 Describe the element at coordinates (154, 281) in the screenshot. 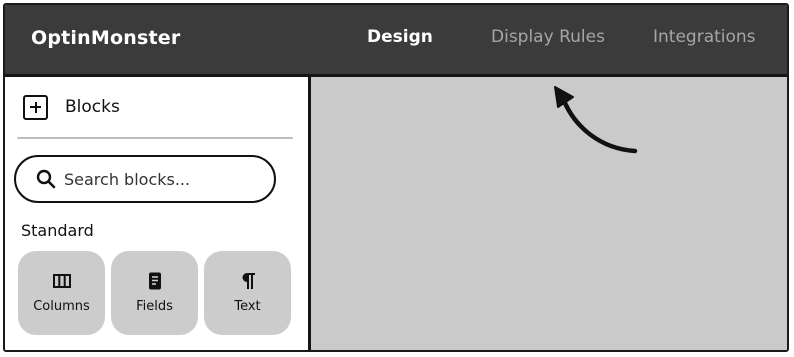

I see `fields-icon` at that location.